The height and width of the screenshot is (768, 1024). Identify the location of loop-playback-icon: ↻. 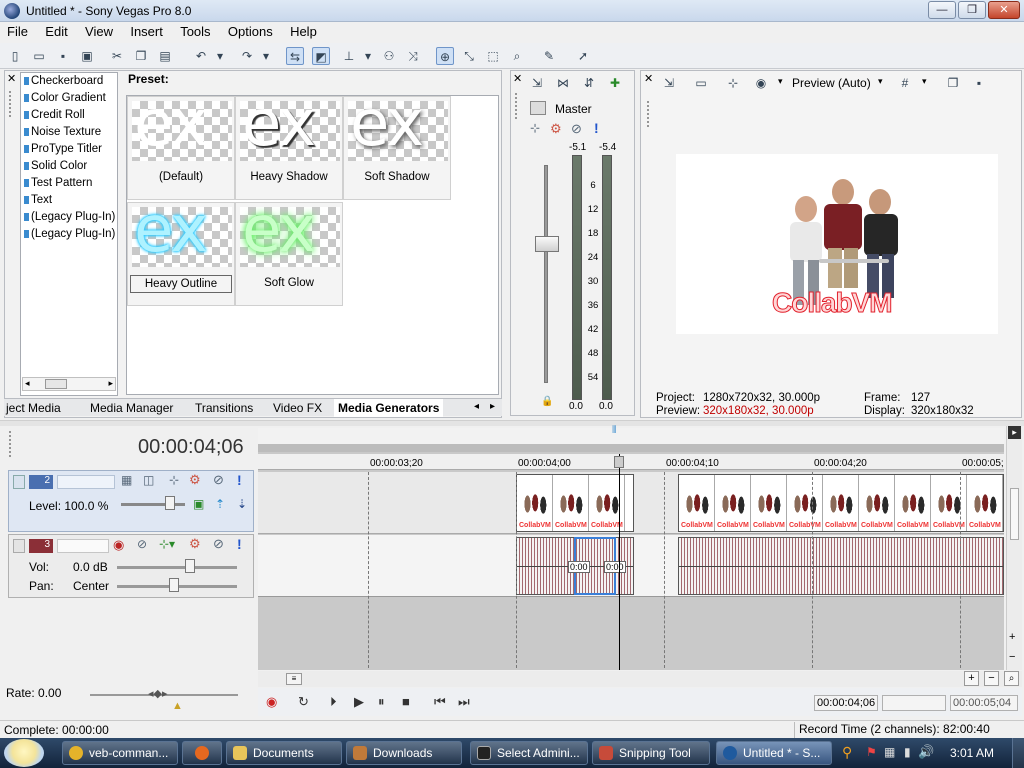
(303, 702).